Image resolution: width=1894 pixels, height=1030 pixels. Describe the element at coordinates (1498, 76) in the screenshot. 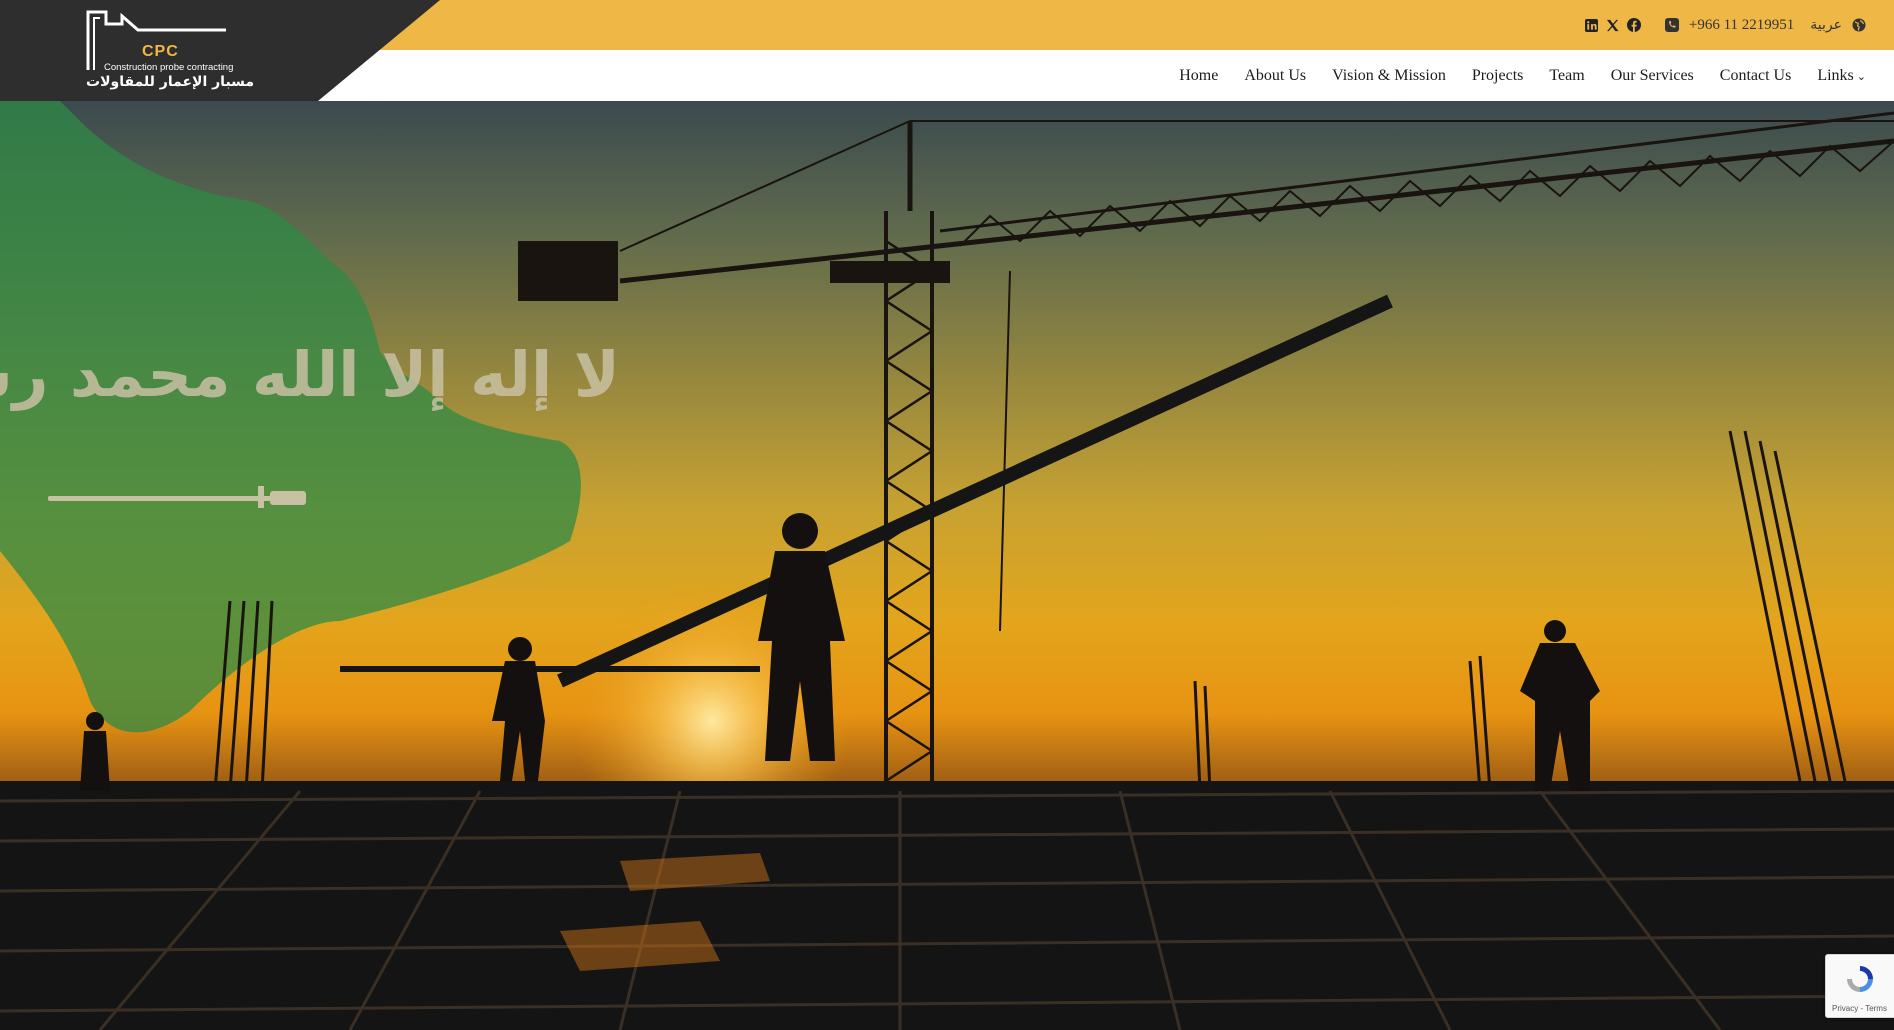

I see `nav-projects: Projects` at that location.